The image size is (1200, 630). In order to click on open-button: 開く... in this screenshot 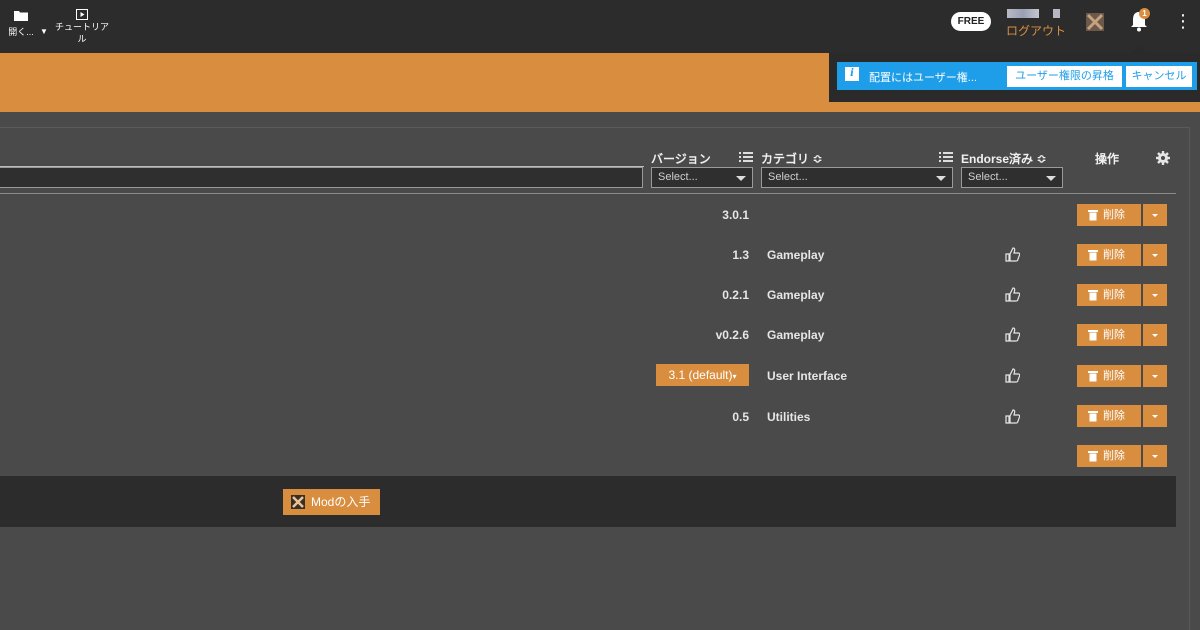, I will do `click(21, 24)`.